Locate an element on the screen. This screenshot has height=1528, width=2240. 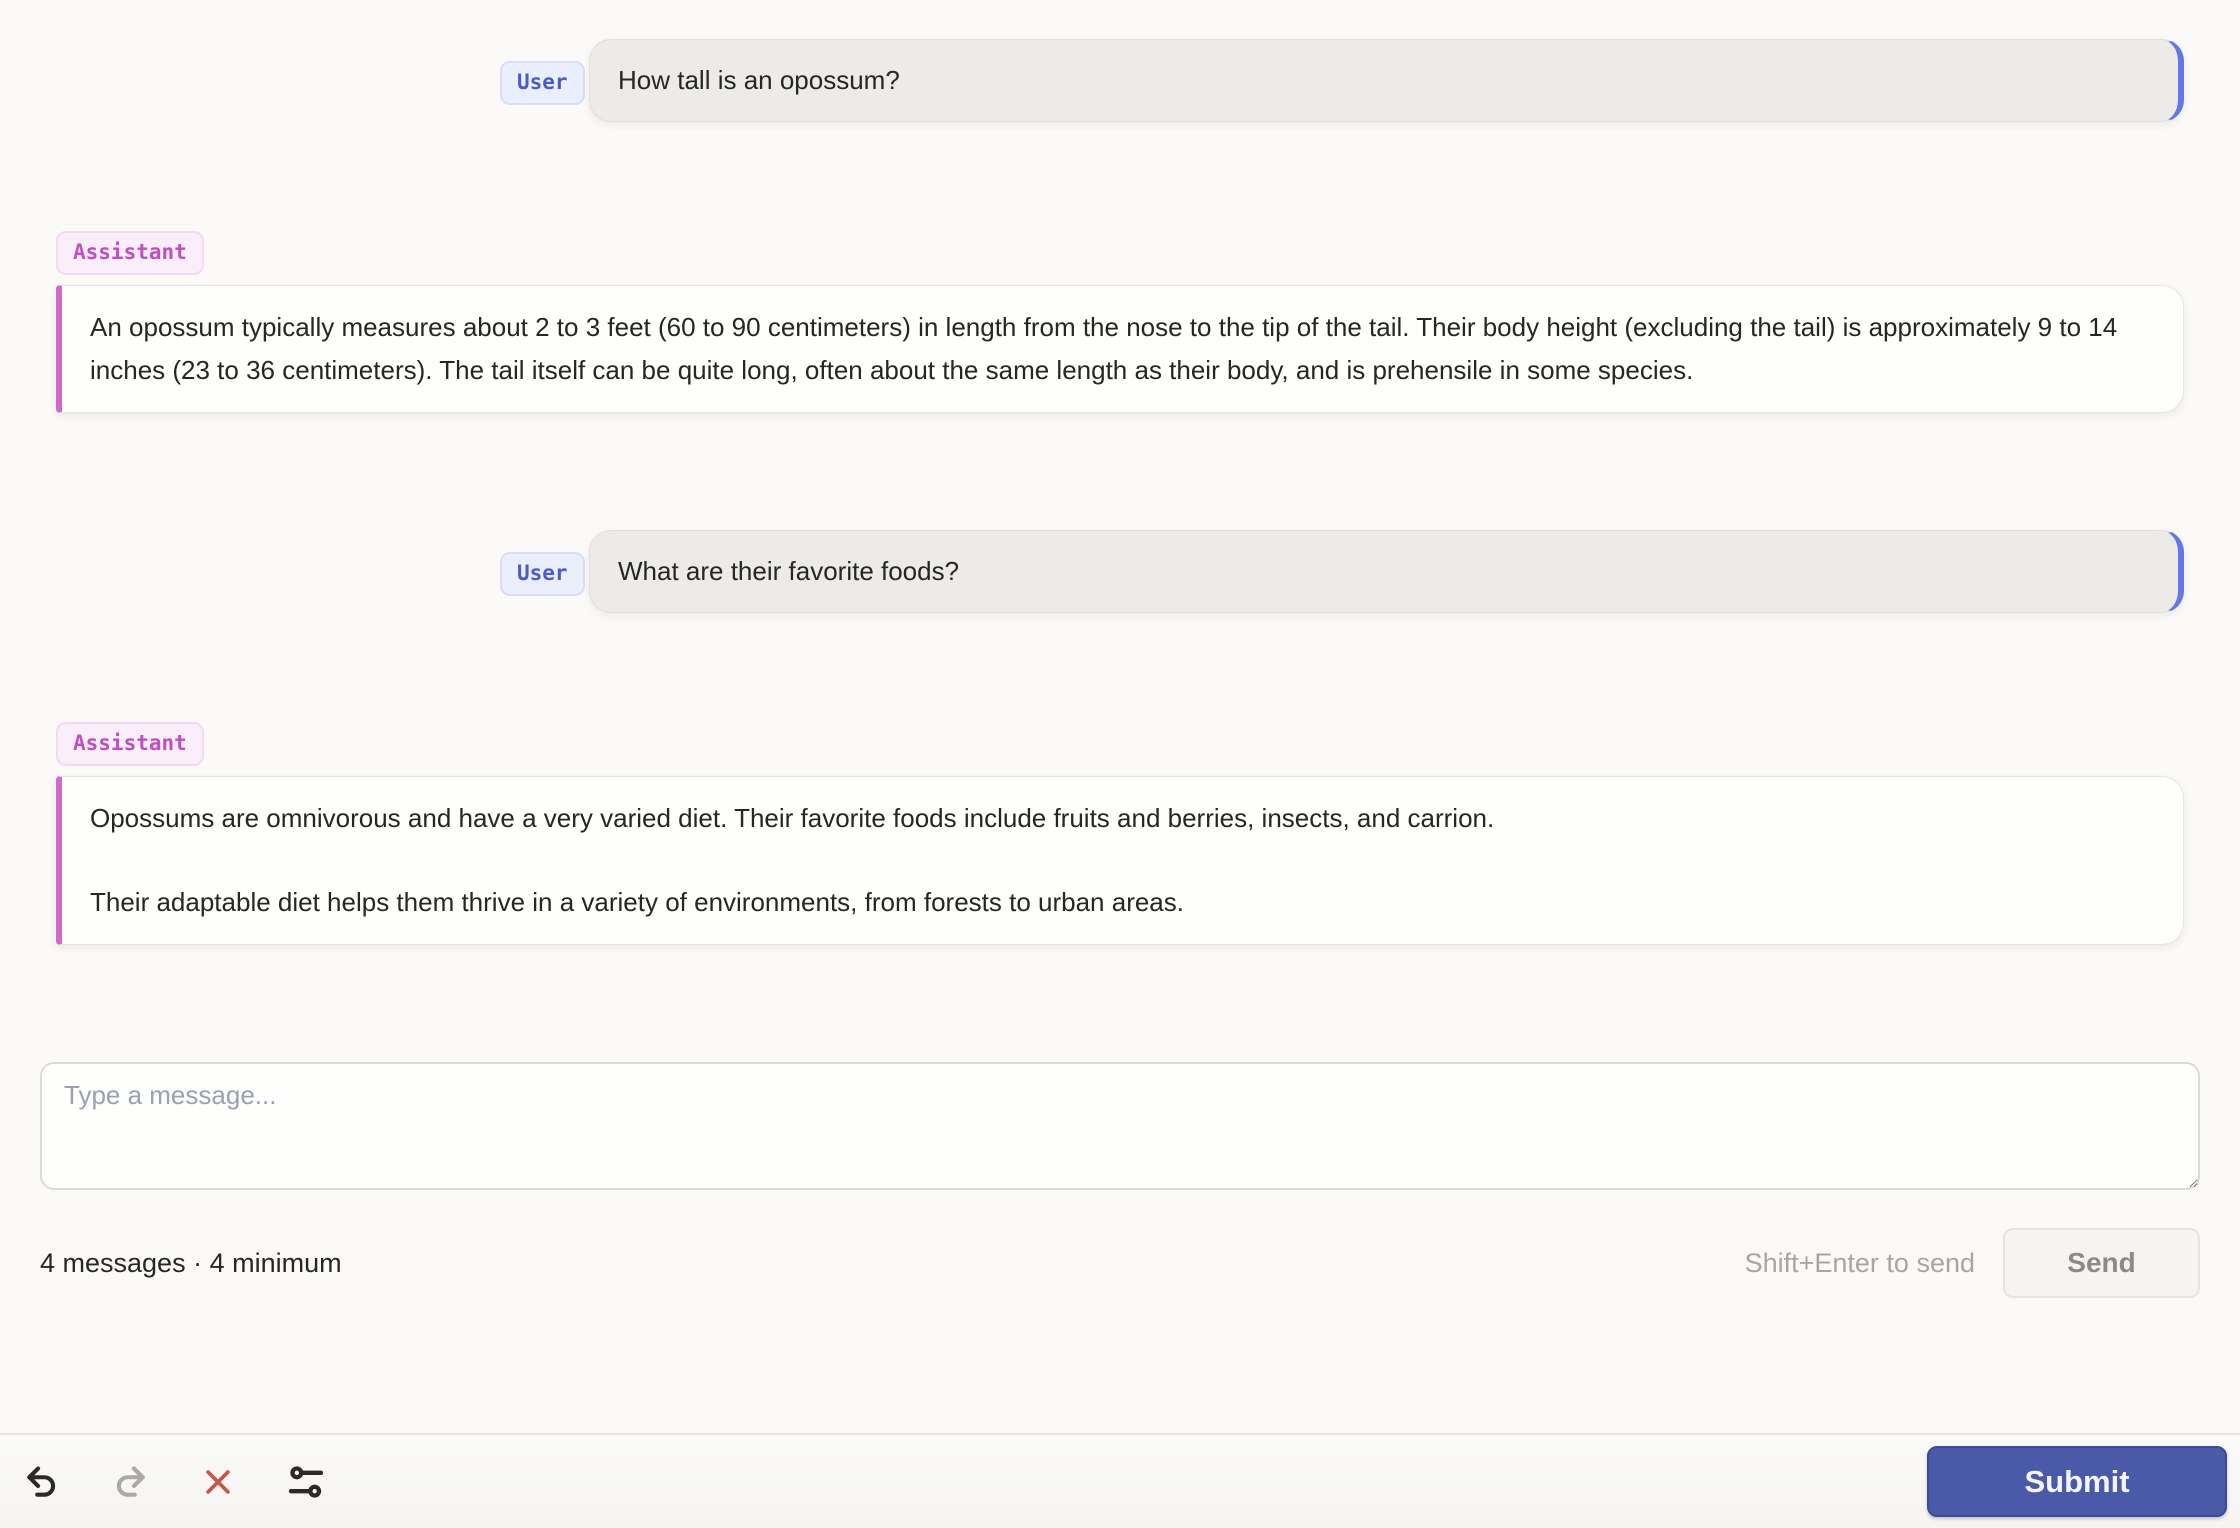
sliders-icon is located at coordinates (306, 1482).